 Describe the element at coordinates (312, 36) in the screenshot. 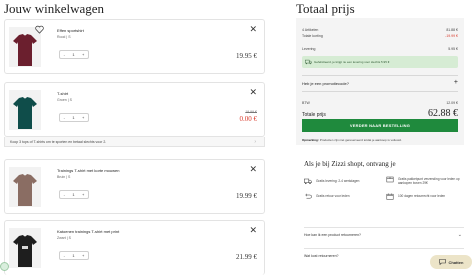

I see `discount-label: Totale korting` at that location.